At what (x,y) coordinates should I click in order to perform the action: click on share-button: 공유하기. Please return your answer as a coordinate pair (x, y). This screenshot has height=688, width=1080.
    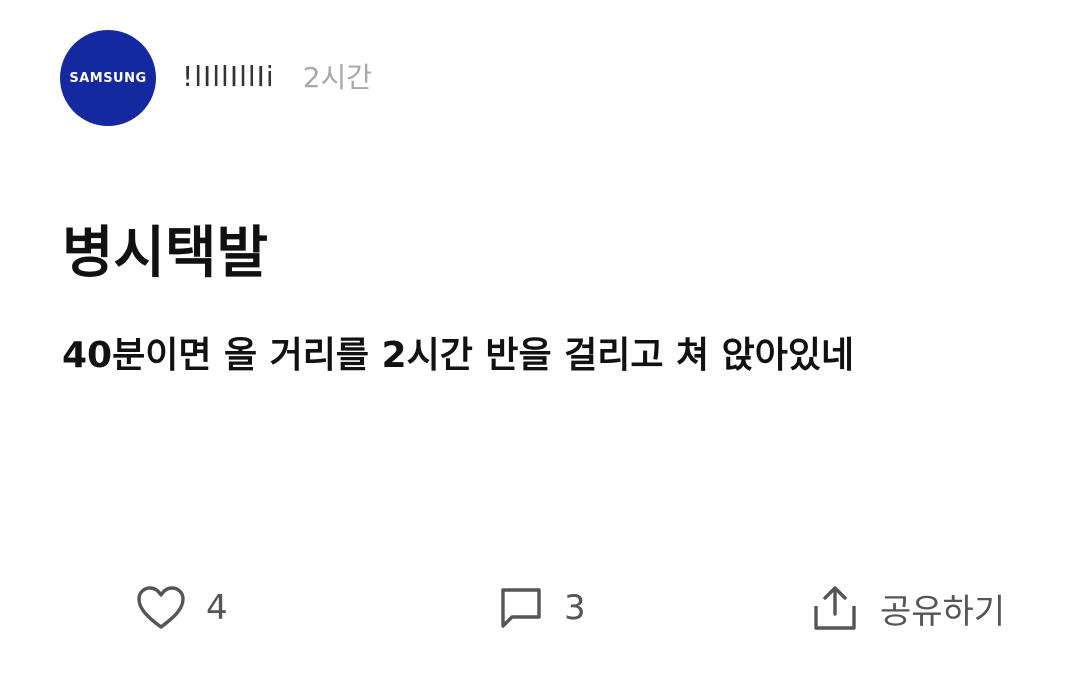
    Looking at the image, I should click on (908, 608).